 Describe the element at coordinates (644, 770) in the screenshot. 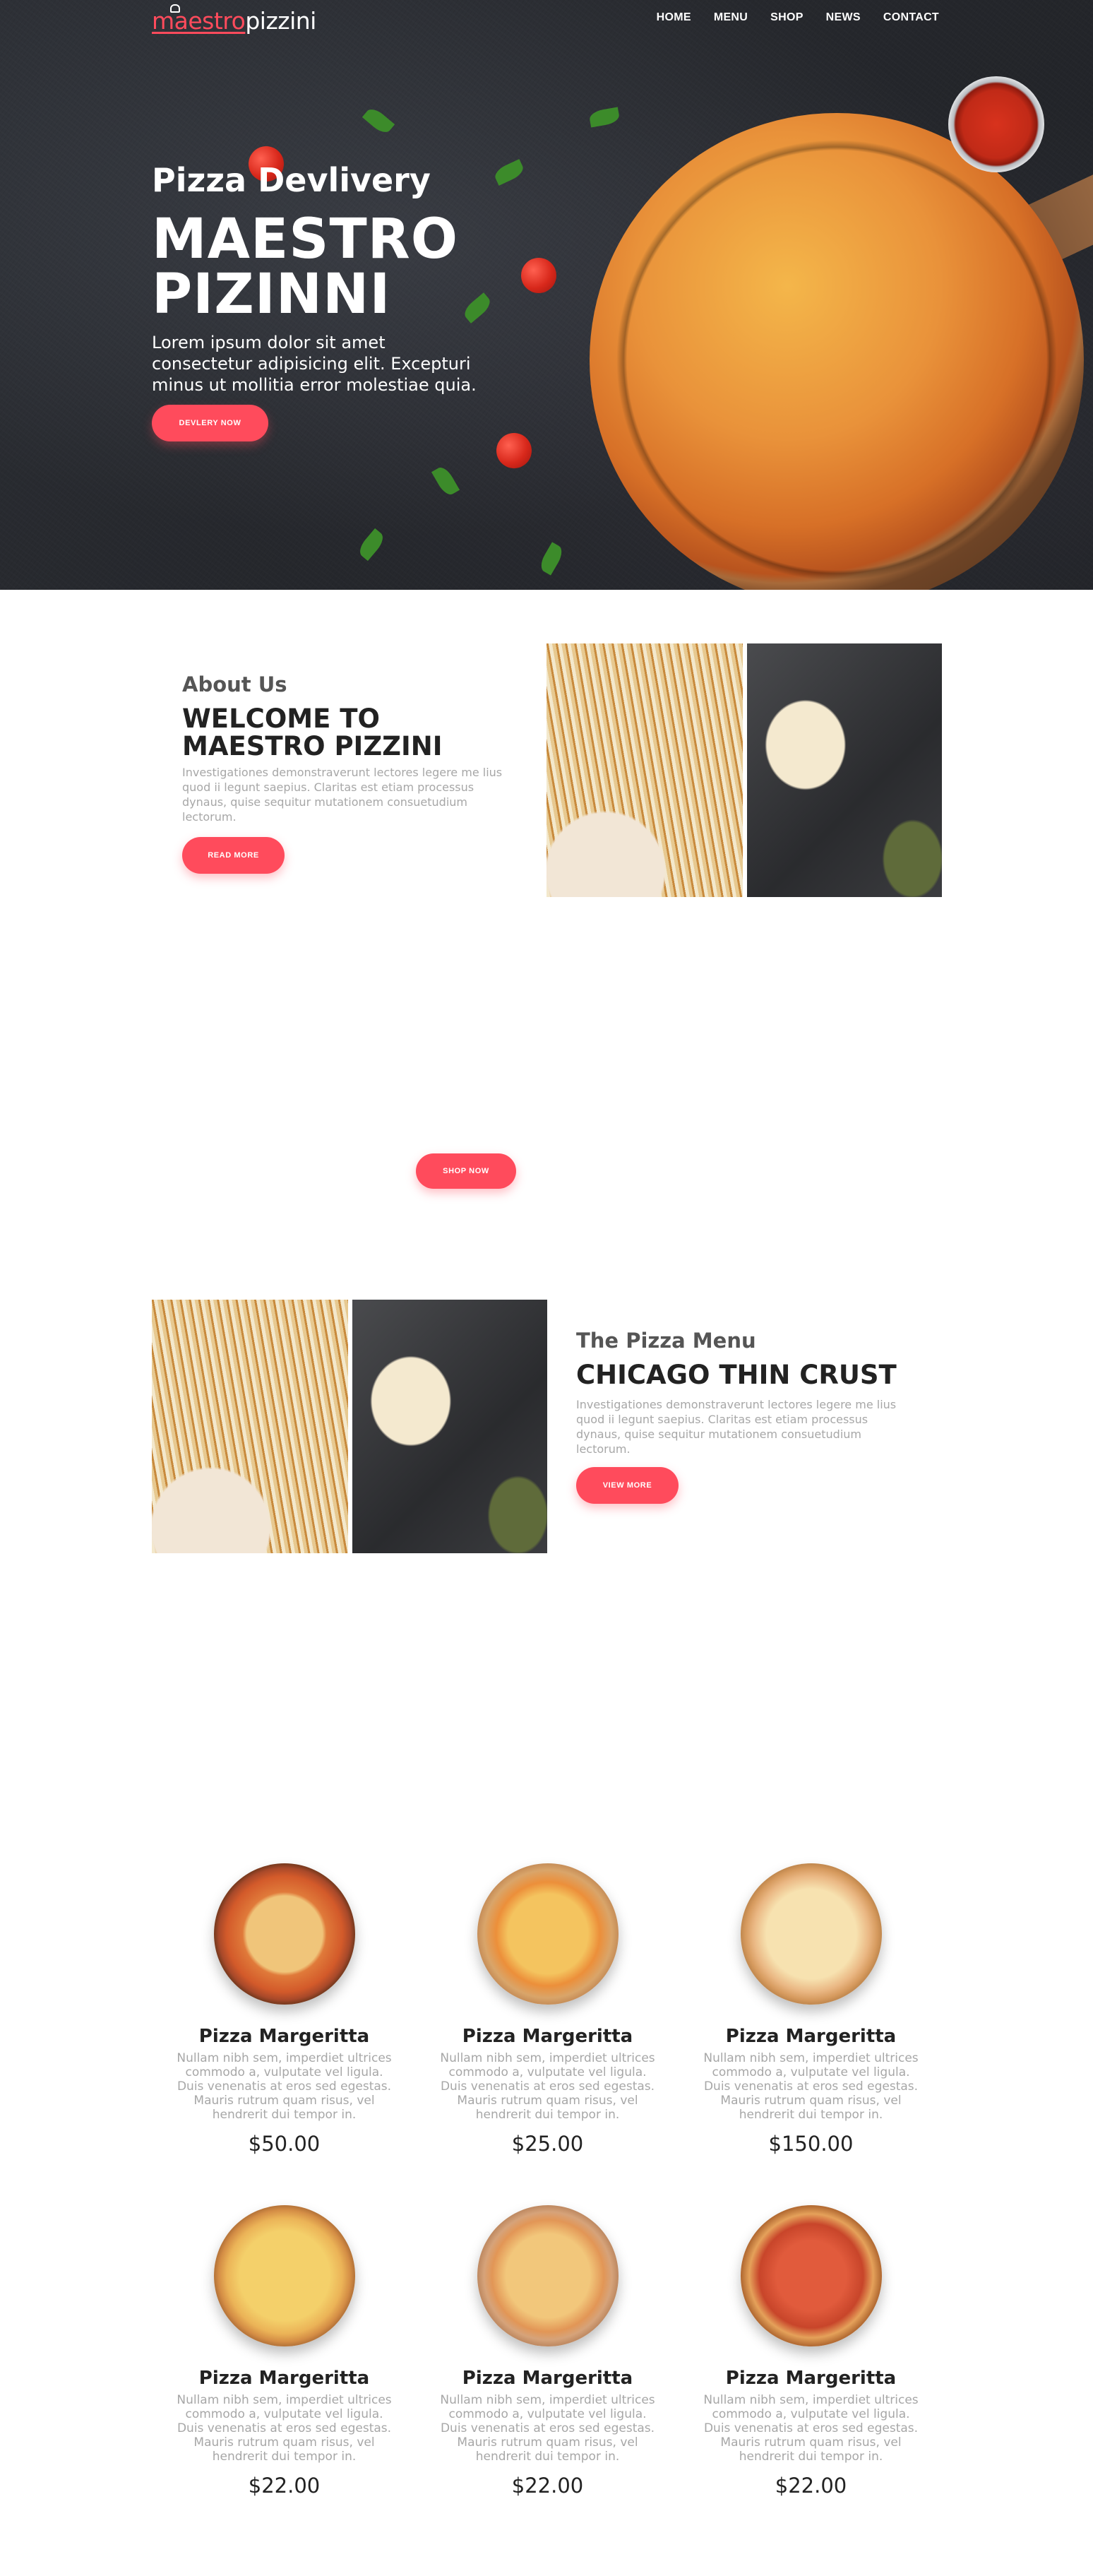

I see `cheese-pull-left-image` at that location.